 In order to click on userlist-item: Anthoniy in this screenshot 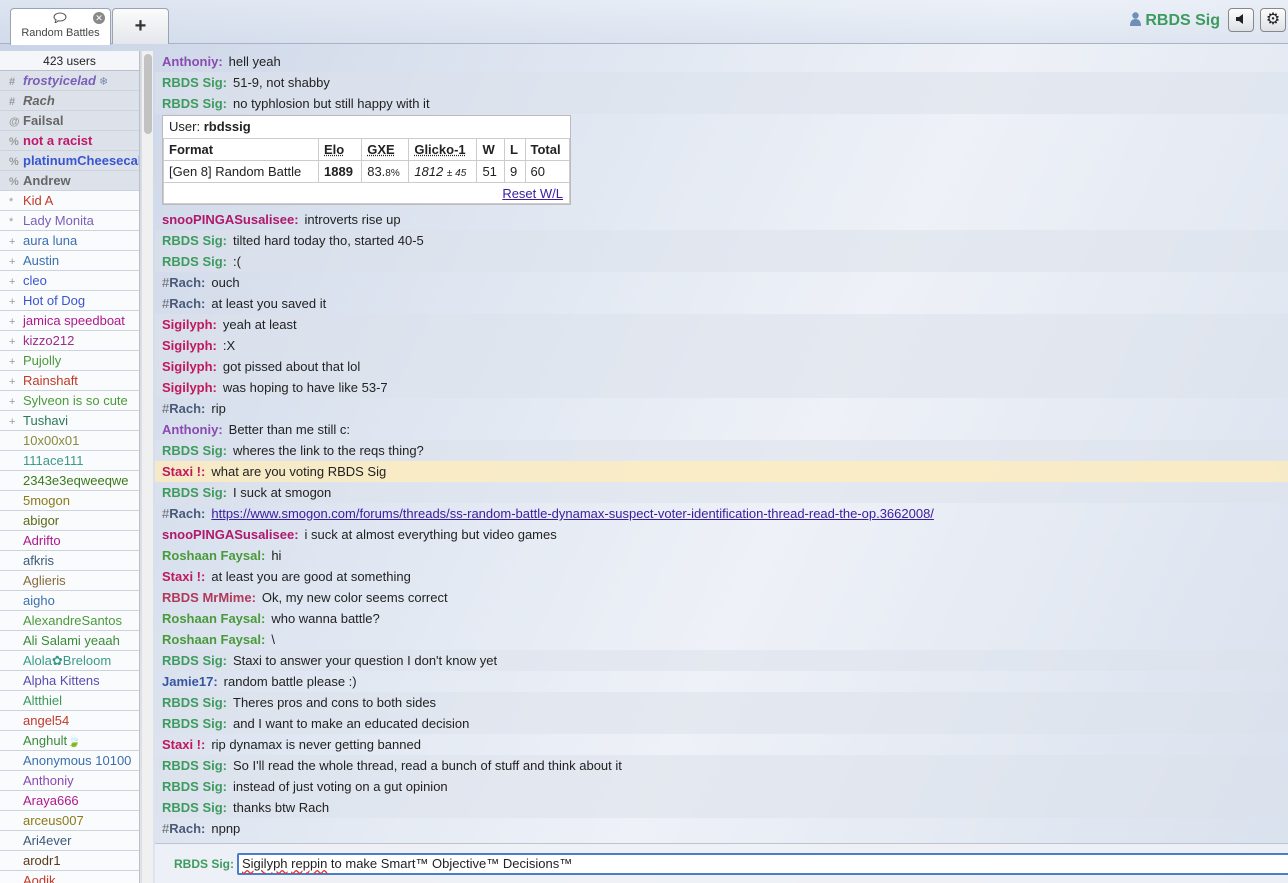, I will do `click(69, 781)`.